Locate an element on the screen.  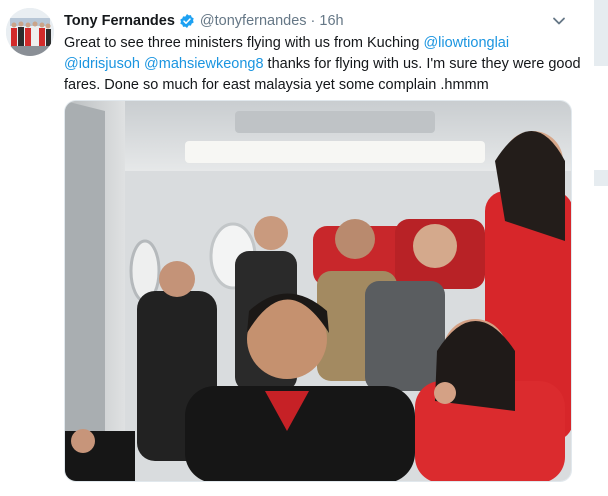
rail-card-top is located at coordinates (601, 118).